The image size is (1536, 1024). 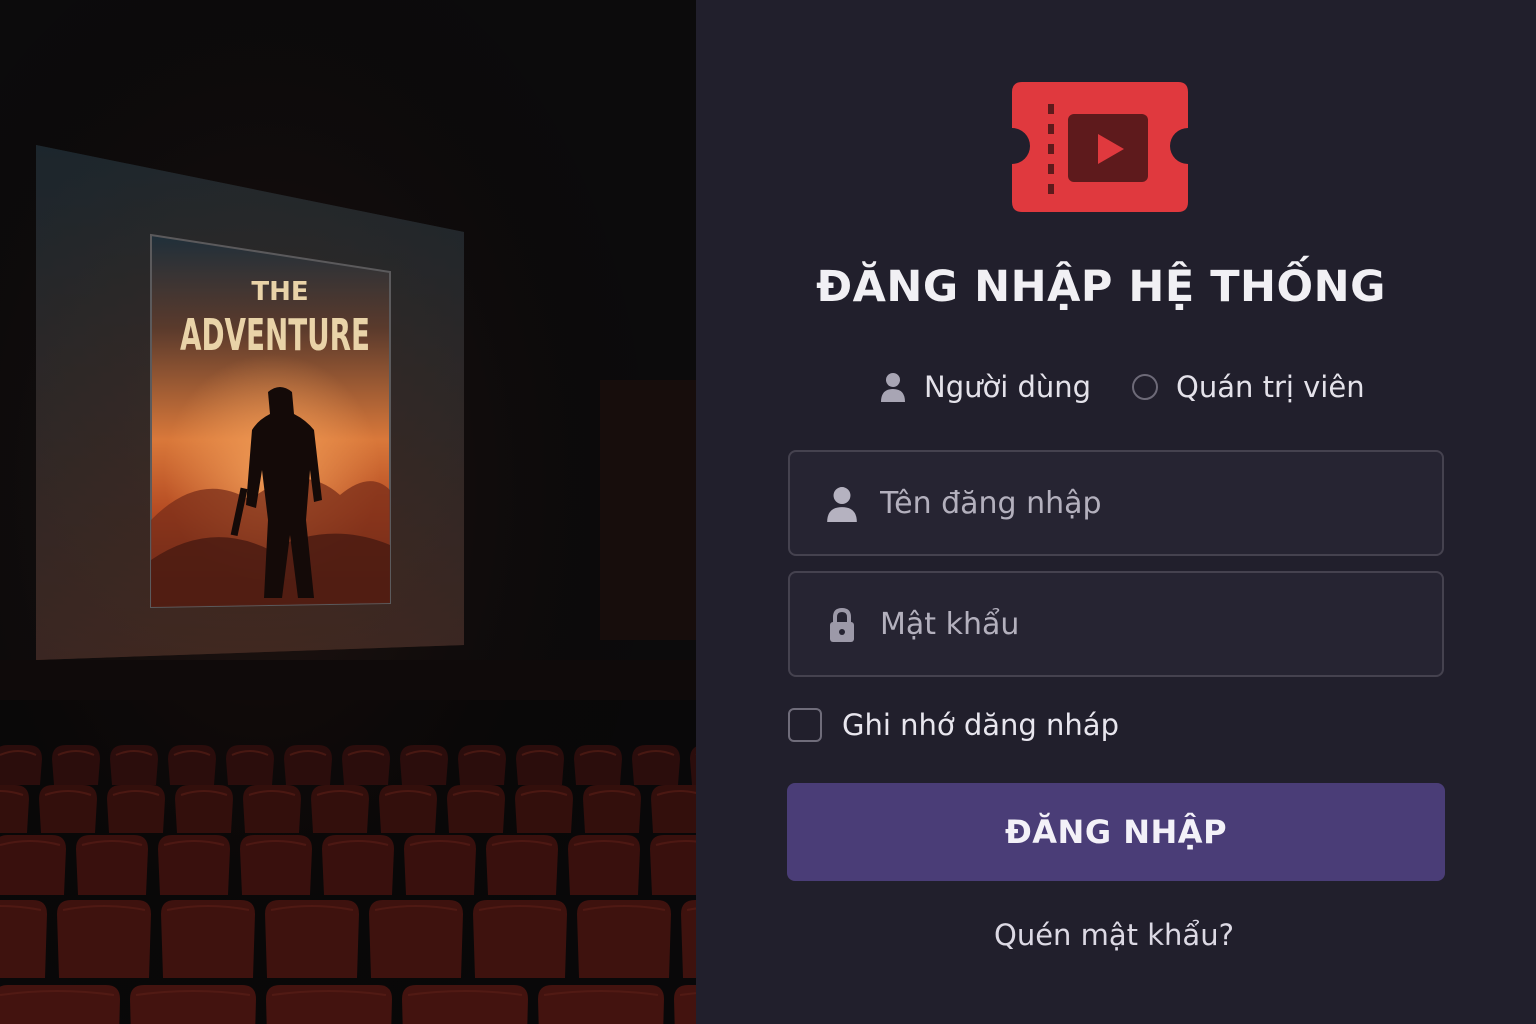 I want to click on login-button: ĐĂNG NHẬP, so click(x=1116, y=832).